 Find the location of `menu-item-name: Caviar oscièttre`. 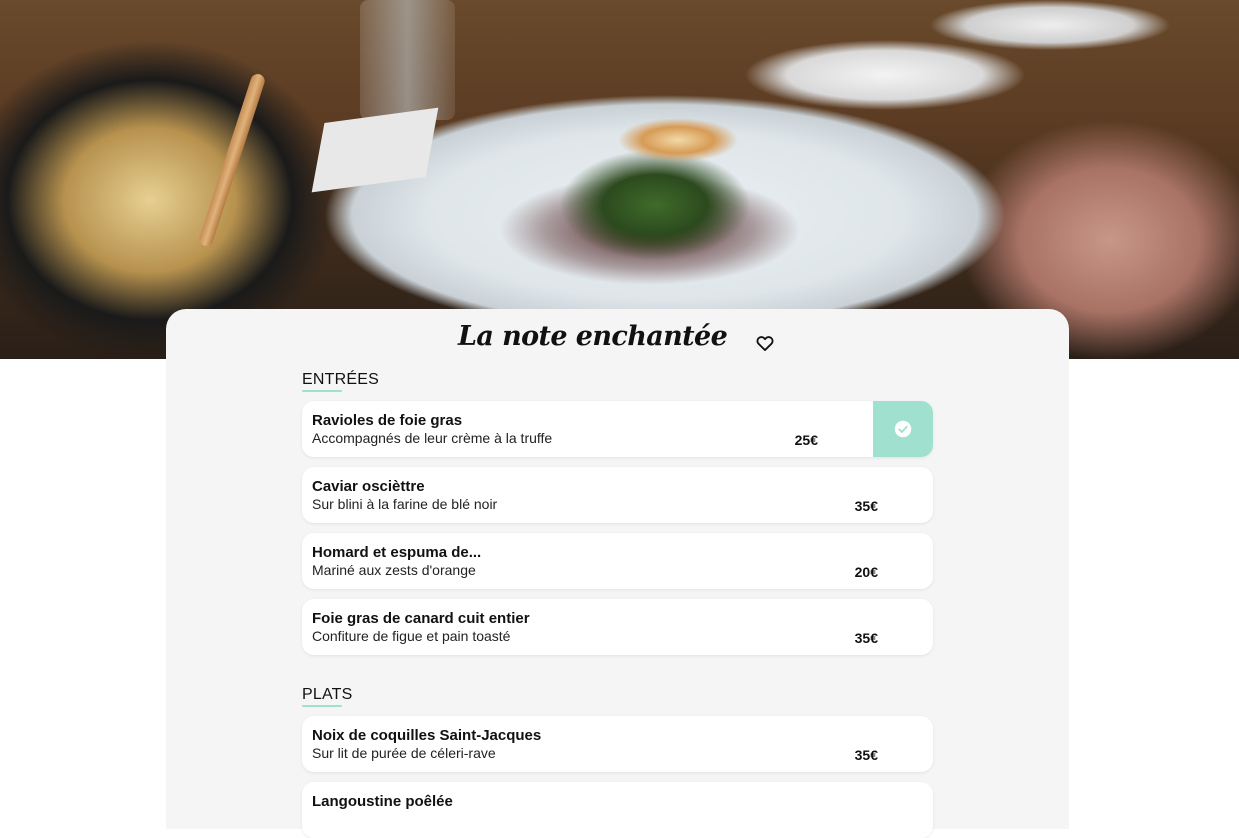

menu-item-name: Caviar oscièttre is located at coordinates (368, 486).